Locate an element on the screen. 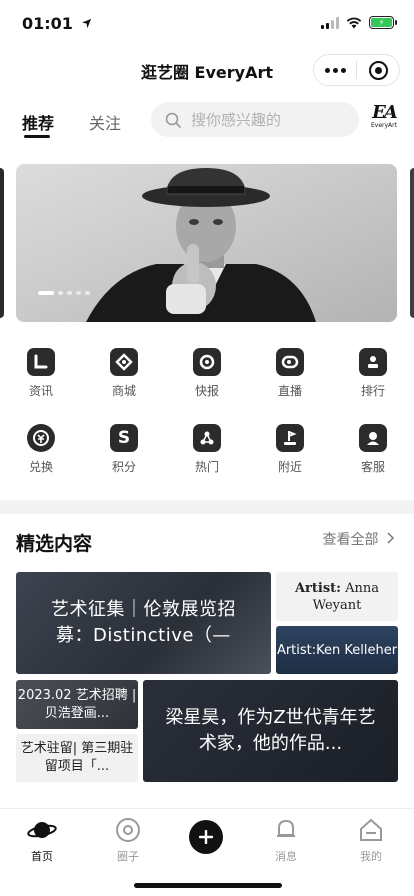 This screenshot has height=896, width=414. next-banner-peek is located at coordinates (412, 243).